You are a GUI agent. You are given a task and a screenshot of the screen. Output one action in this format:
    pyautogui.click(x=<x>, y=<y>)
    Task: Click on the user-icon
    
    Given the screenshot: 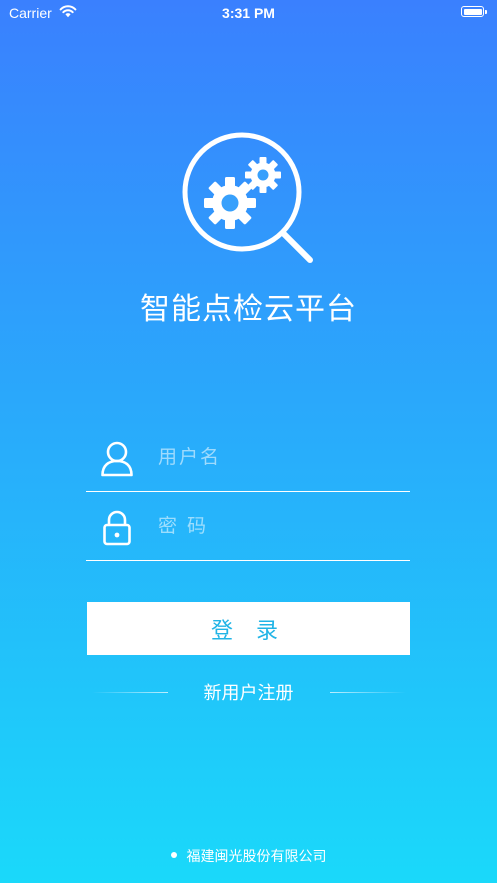 What is the action you would take?
    pyautogui.click(x=117, y=459)
    